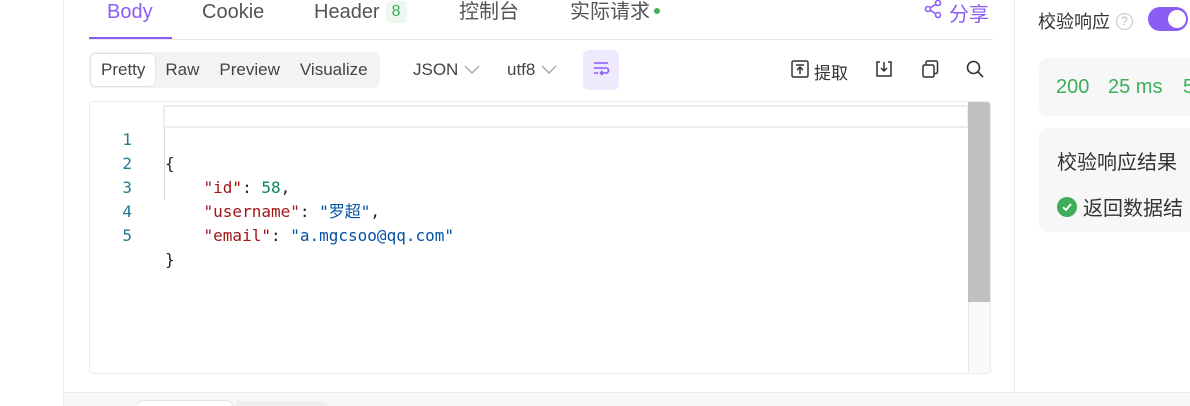 The width and height of the screenshot is (1190, 406). What do you see at coordinates (1074, 22) in the screenshot?
I see `verify-response-text: 校验响应` at bounding box center [1074, 22].